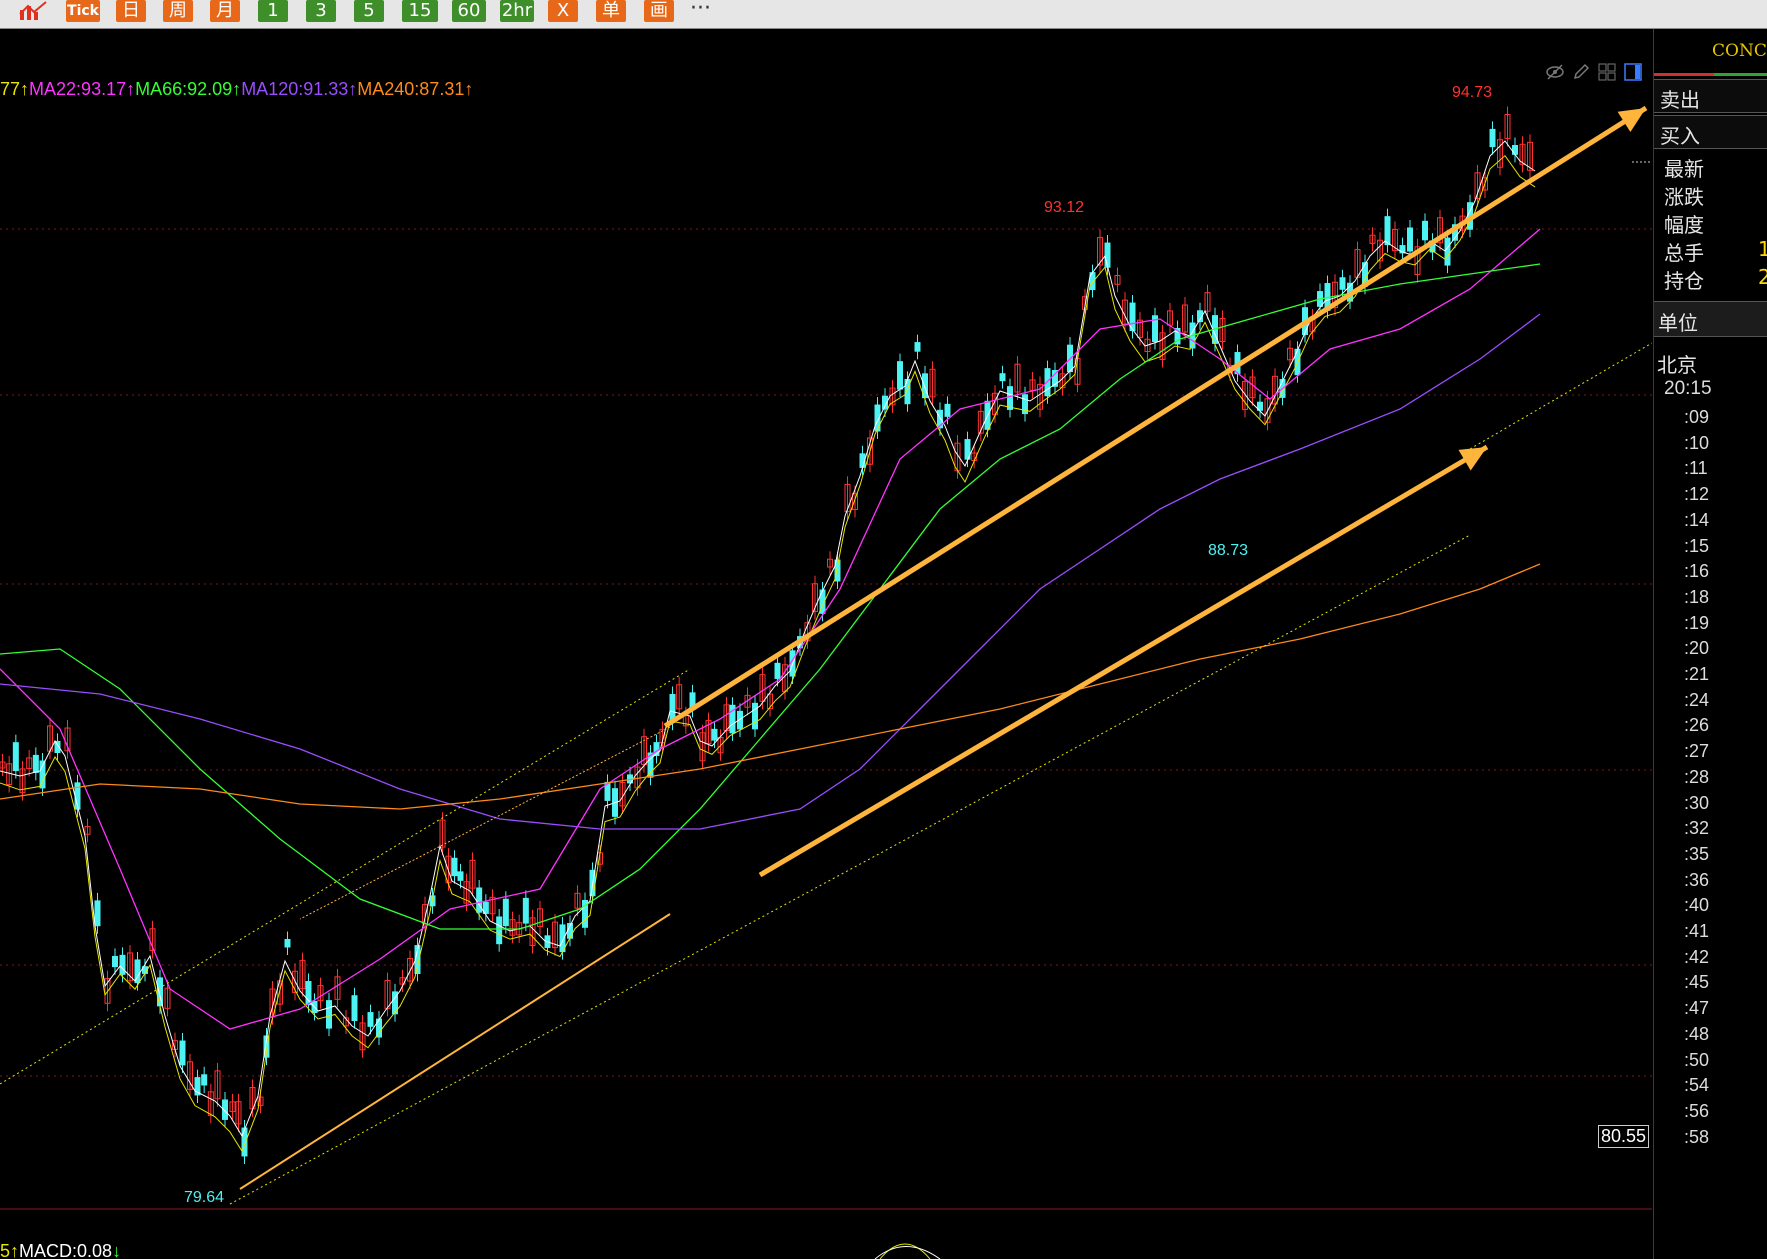 Image resolution: width=1767 pixels, height=1259 pixels. What do you see at coordinates (517, 11) in the screenshot?
I see `period-button-9: 2hr` at bounding box center [517, 11].